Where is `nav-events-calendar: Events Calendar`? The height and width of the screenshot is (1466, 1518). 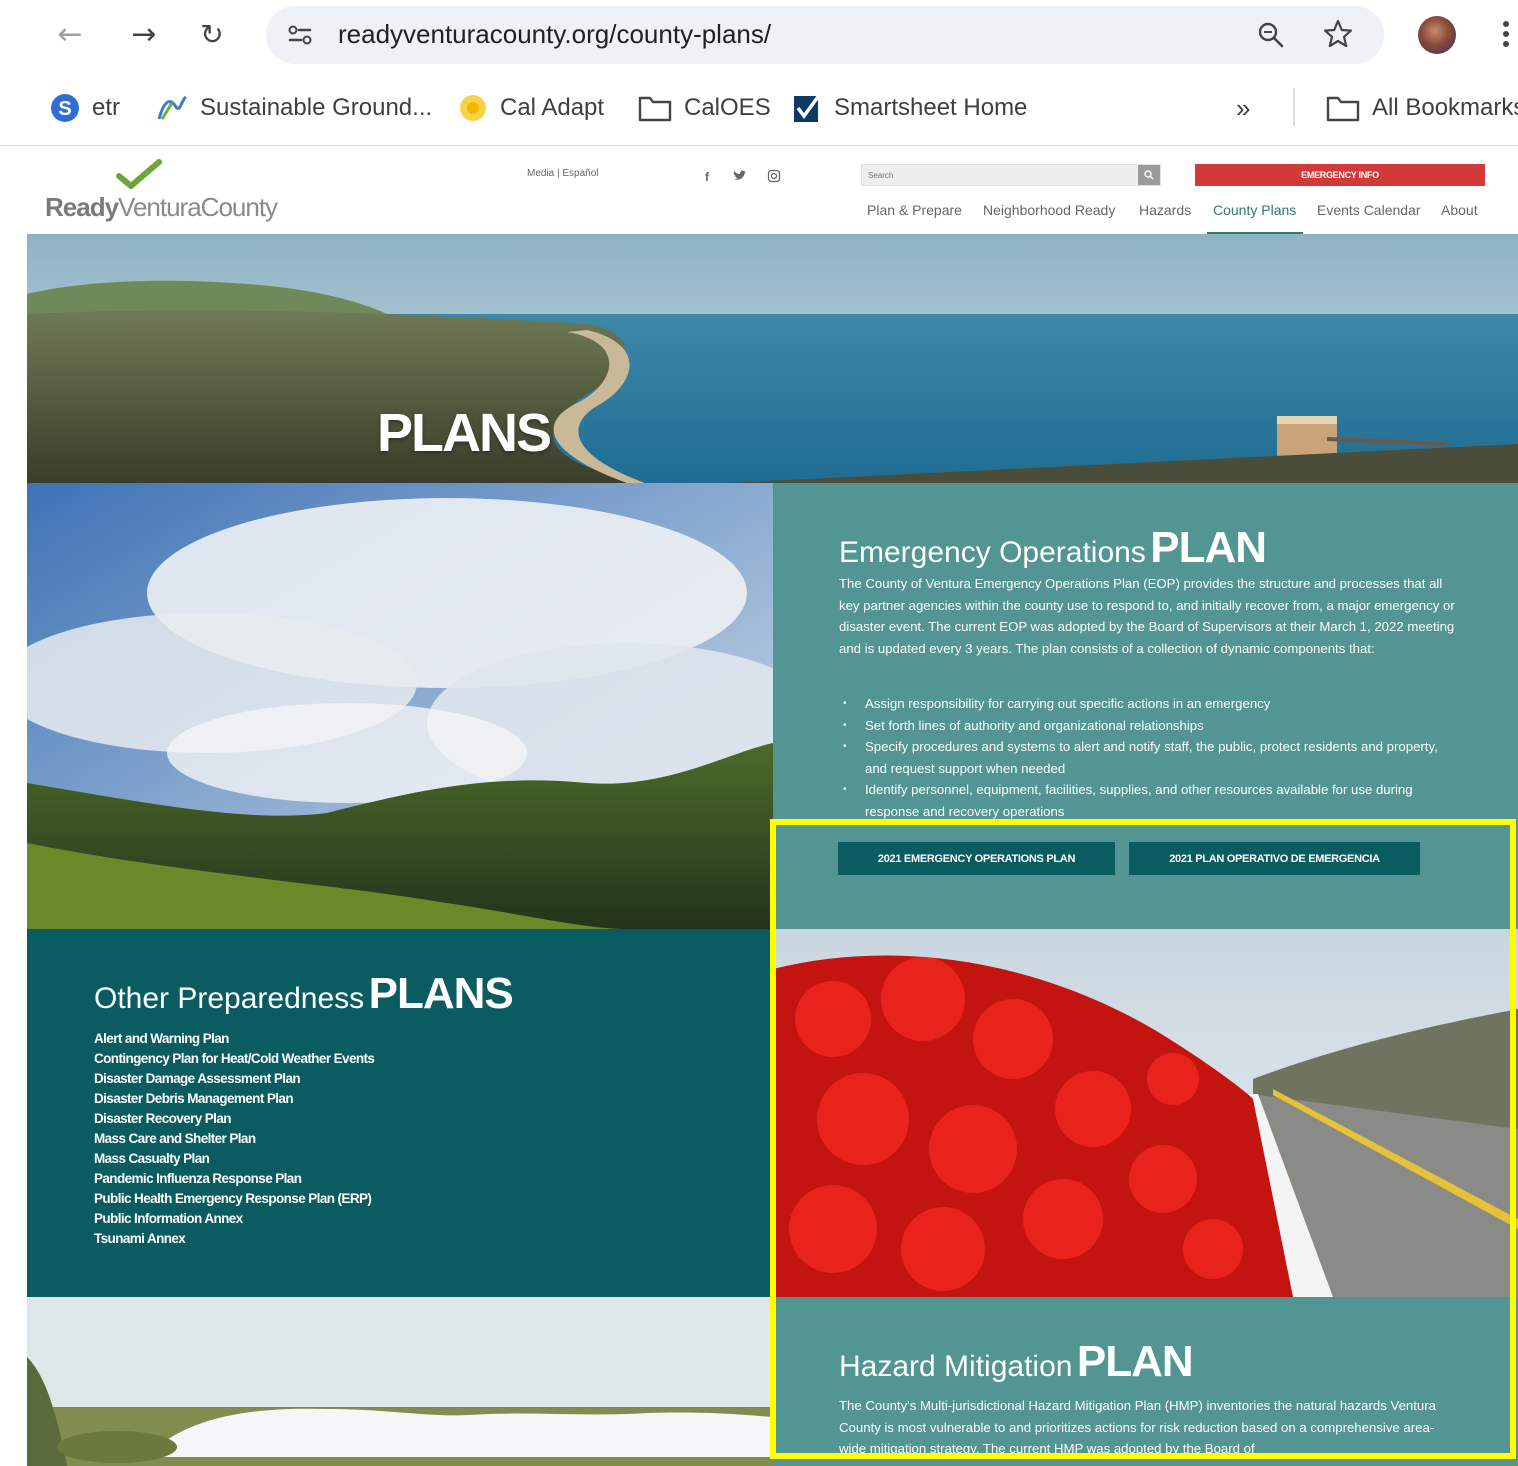
nav-events-calendar: Events Calendar is located at coordinates (1369, 210).